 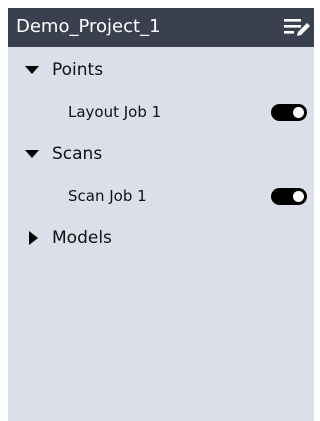 What do you see at coordinates (161, 154) in the screenshot?
I see `tree-group-scans: Scans` at bounding box center [161, 154].